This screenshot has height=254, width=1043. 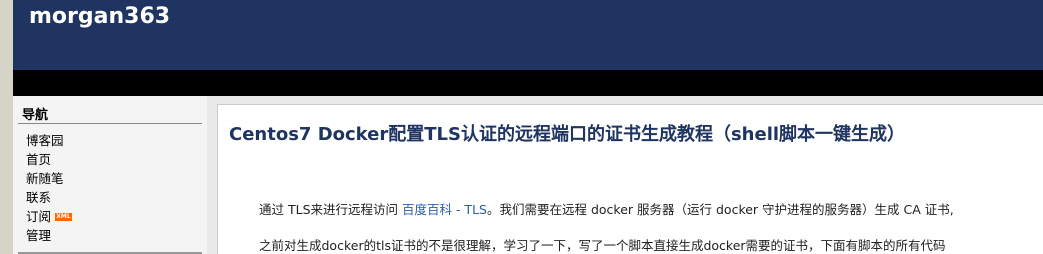 I want to click on sidebar-item-contact: 联系, so click(x=49, y=197).